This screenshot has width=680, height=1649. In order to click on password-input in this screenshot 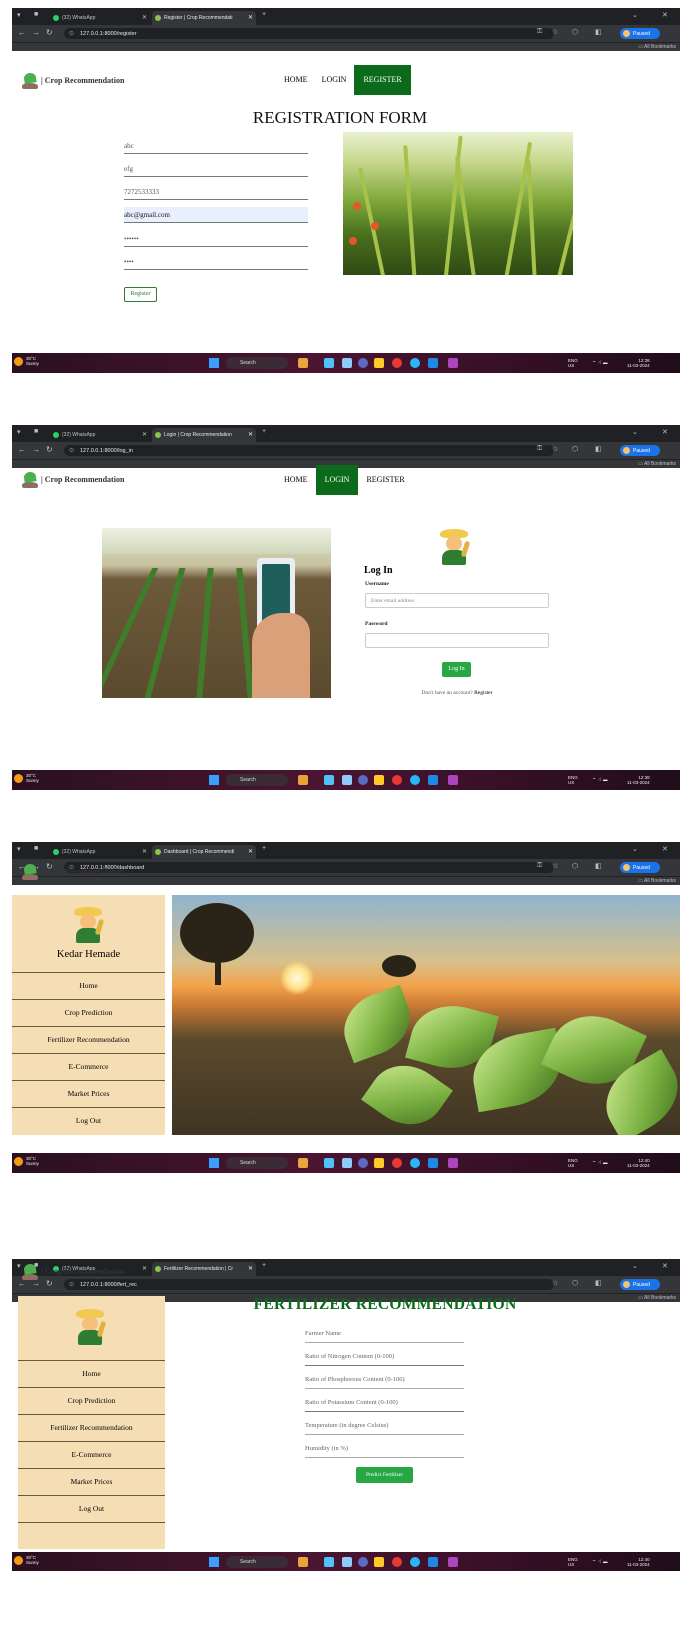, I will do `click(457, 640)`.